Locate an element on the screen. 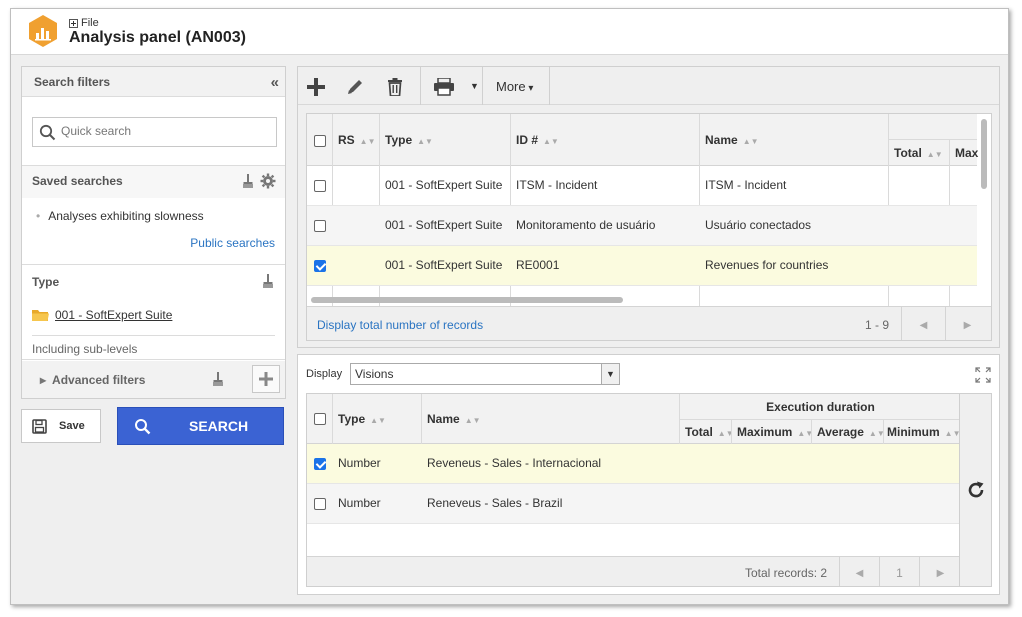 Image resolution: width=1022 pixels, height=617 pixels. display-select: Visions ▼ is located at coordinates (485, 374).